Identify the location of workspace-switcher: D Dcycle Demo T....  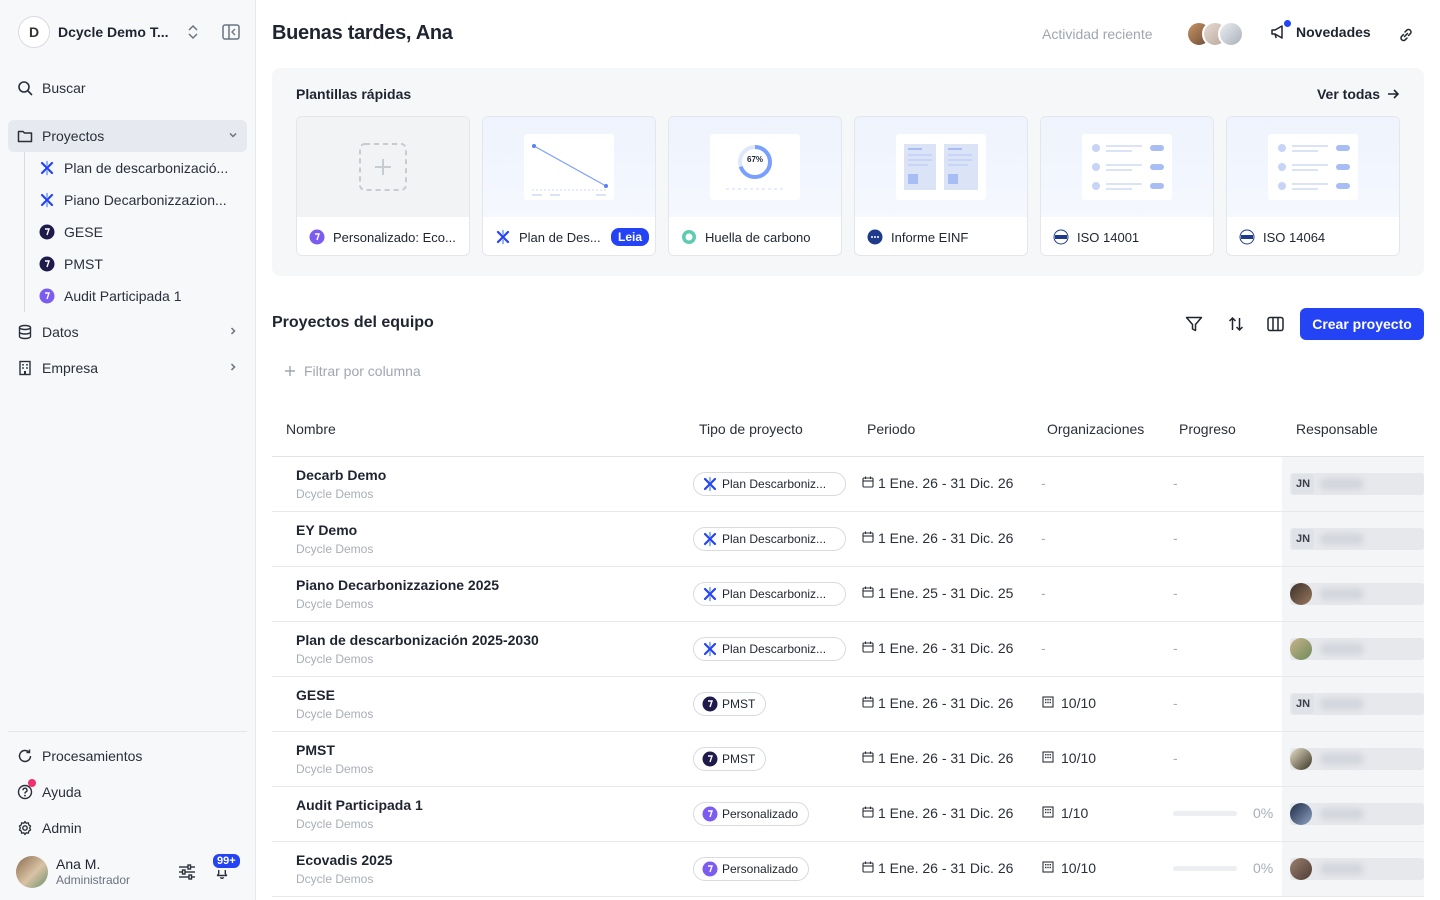
(132, 32).